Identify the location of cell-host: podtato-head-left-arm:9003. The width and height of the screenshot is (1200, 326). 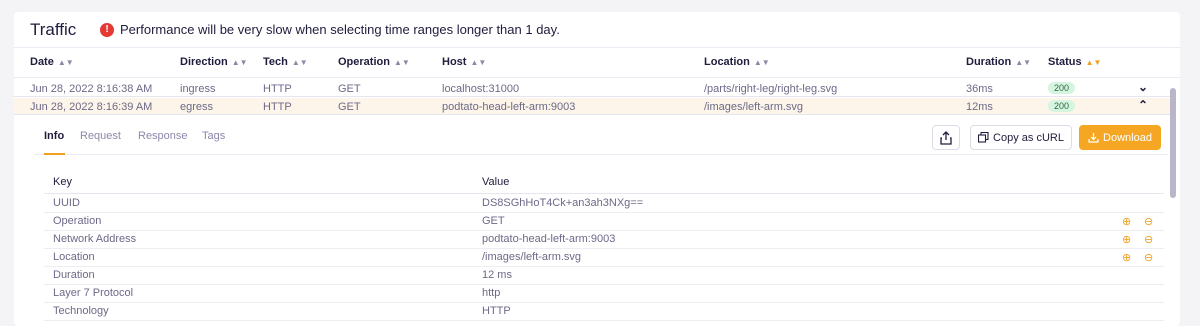
(509, 107).